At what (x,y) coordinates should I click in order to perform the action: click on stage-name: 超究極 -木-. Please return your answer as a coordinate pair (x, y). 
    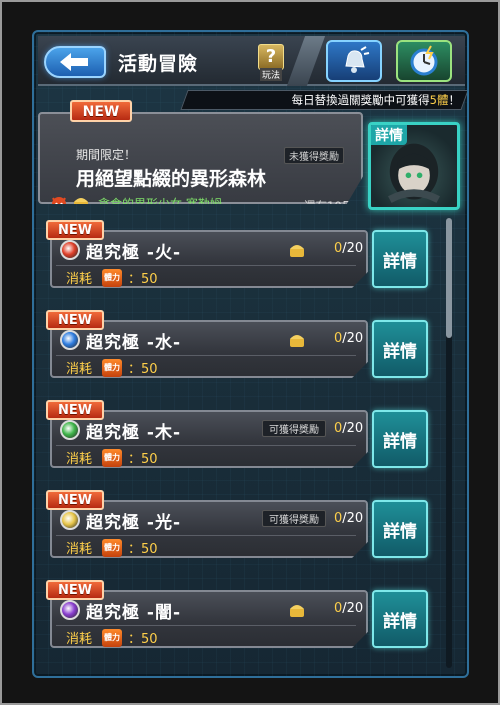
    Looking at the image, I should click on (134, 433).